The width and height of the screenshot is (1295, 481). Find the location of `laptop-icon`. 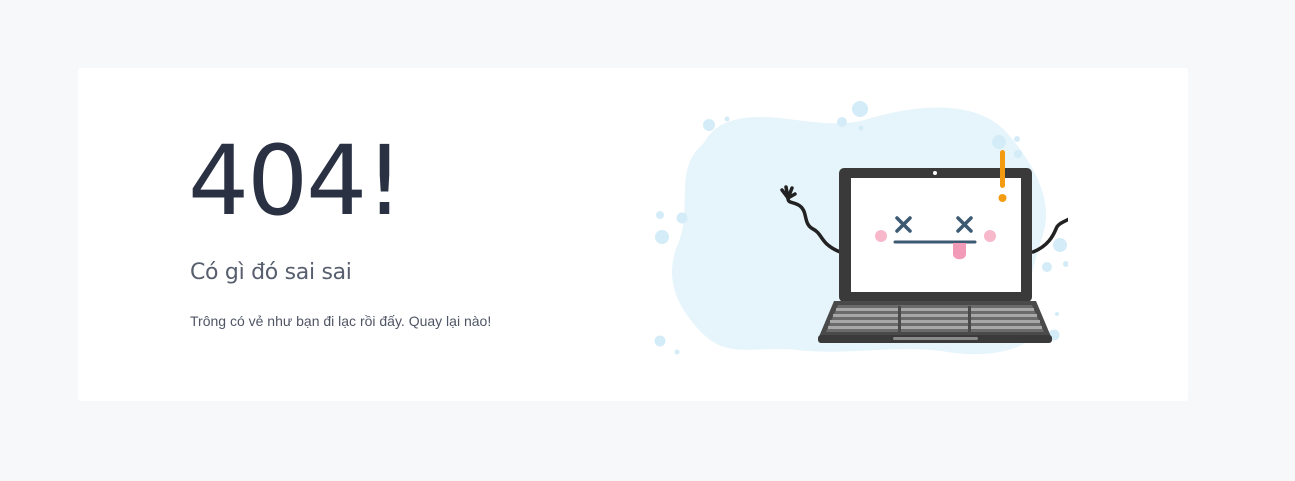

laptop-icon is located at coordinates (935, 255).